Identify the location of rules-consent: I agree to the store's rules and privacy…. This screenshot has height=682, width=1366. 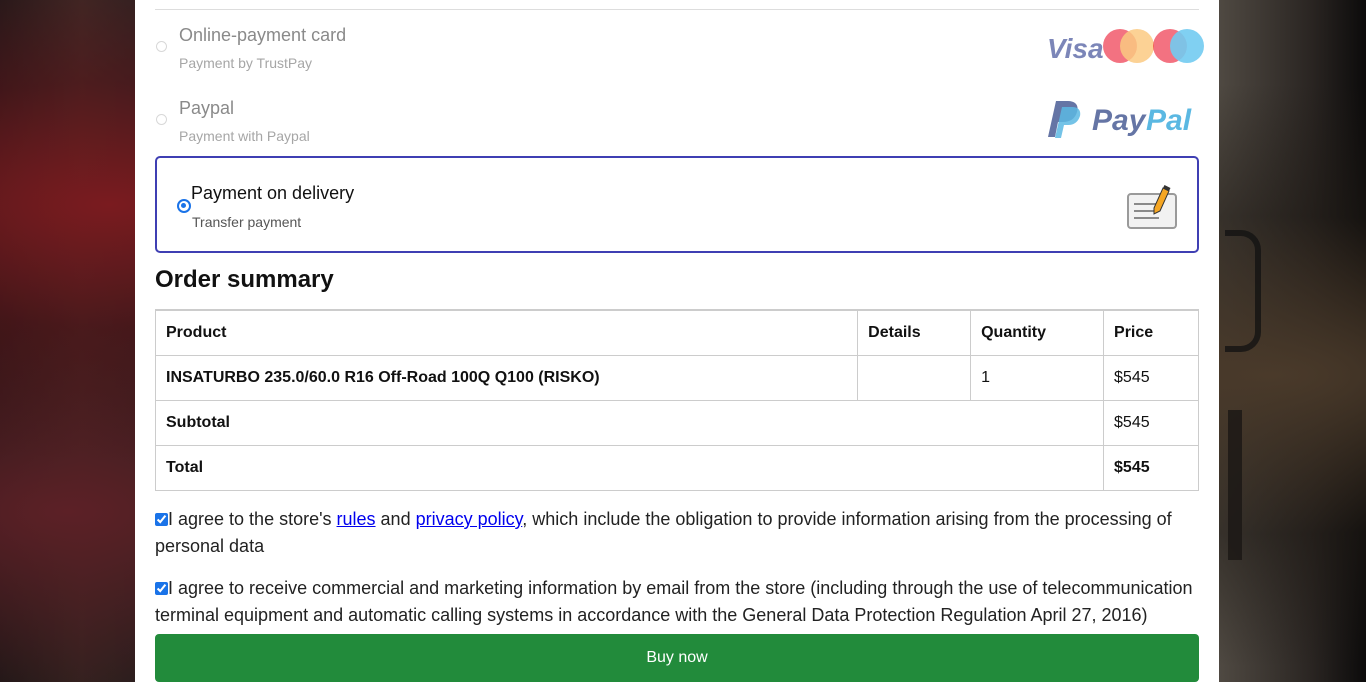
(677, 533).